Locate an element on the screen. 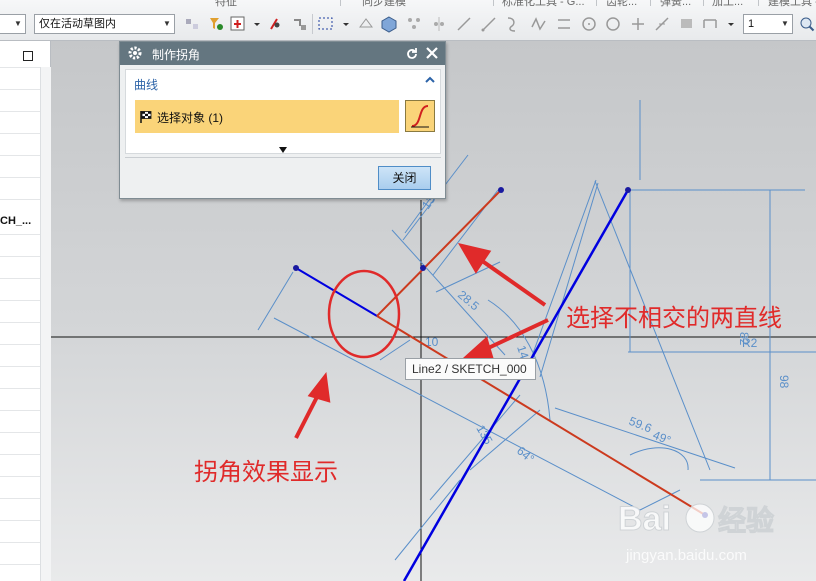  sketch-line-selected-lower is located at coordinates (541, 415).